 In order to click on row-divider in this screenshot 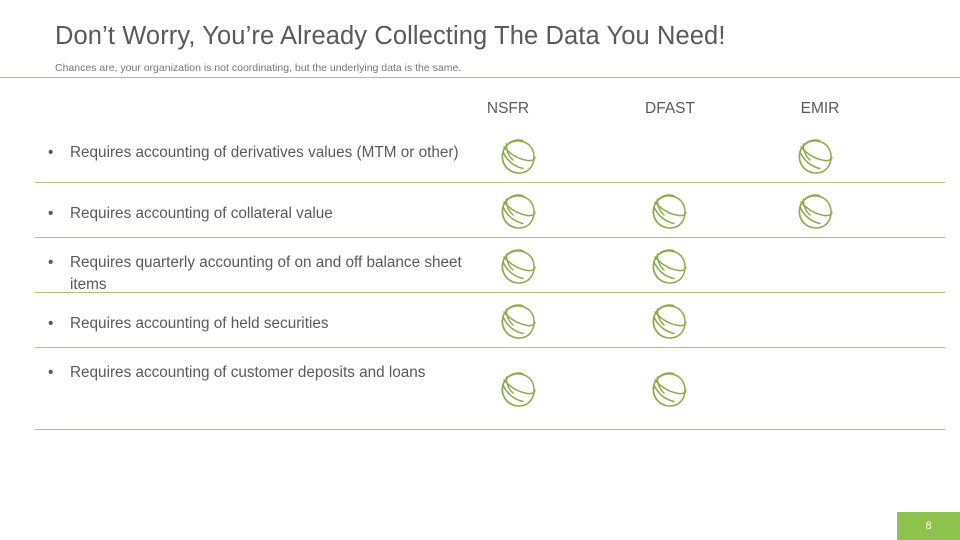, I will do `click(490, 429)`.